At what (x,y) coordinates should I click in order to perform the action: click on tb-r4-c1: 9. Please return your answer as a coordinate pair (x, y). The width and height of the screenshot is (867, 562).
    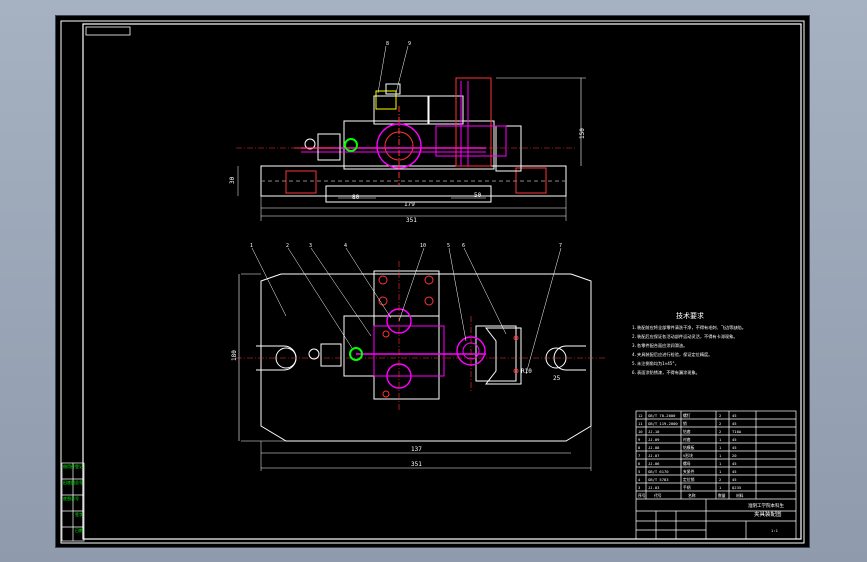
    Looking at the image, I should click on (639, 439).